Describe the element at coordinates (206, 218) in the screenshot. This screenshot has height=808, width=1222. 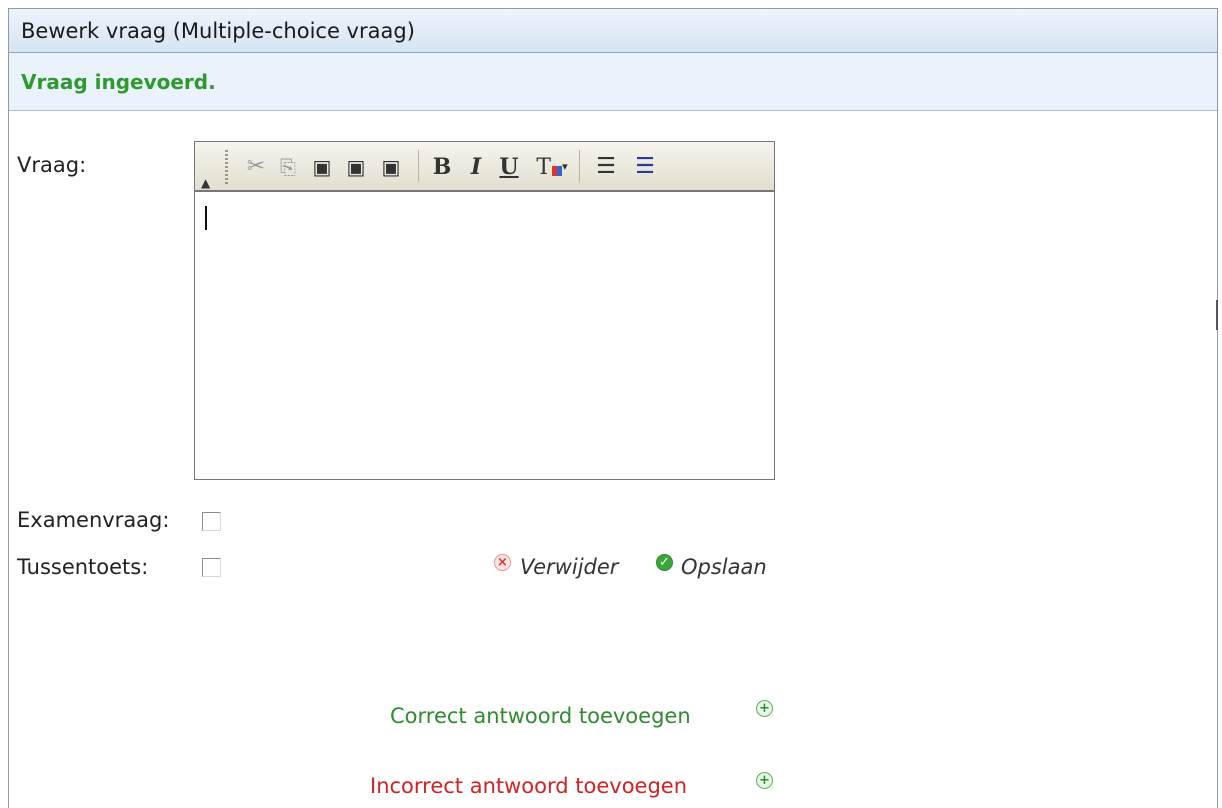
I see `text-caret` at that location.